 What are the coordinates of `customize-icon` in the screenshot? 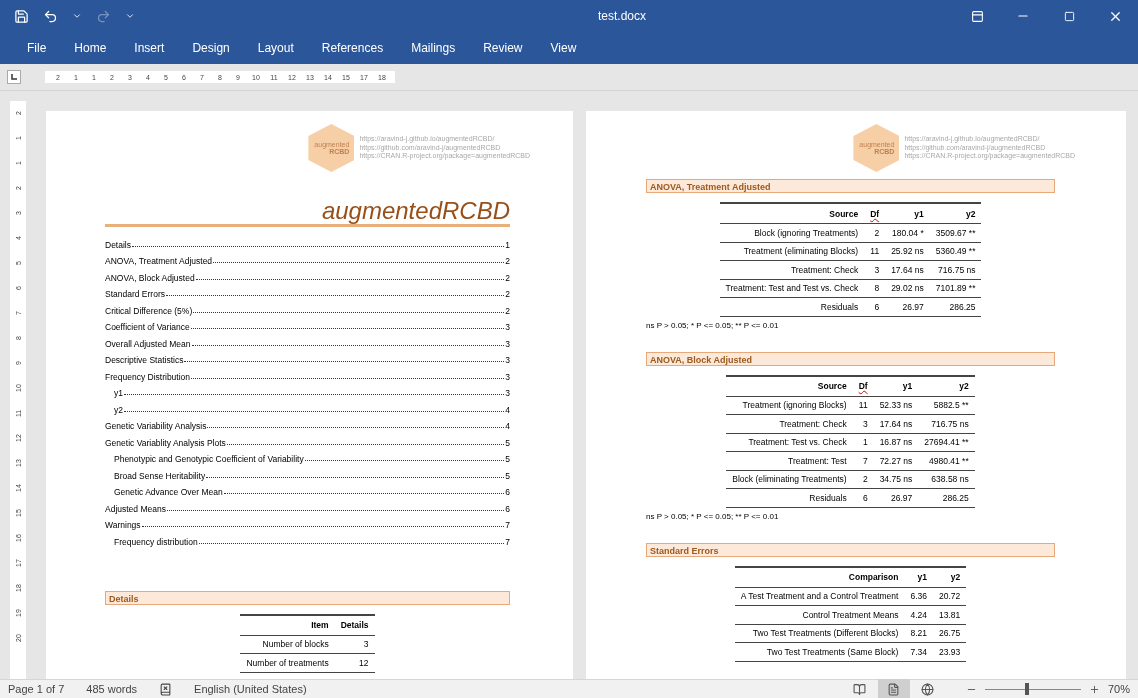 It's located at (130, 16).